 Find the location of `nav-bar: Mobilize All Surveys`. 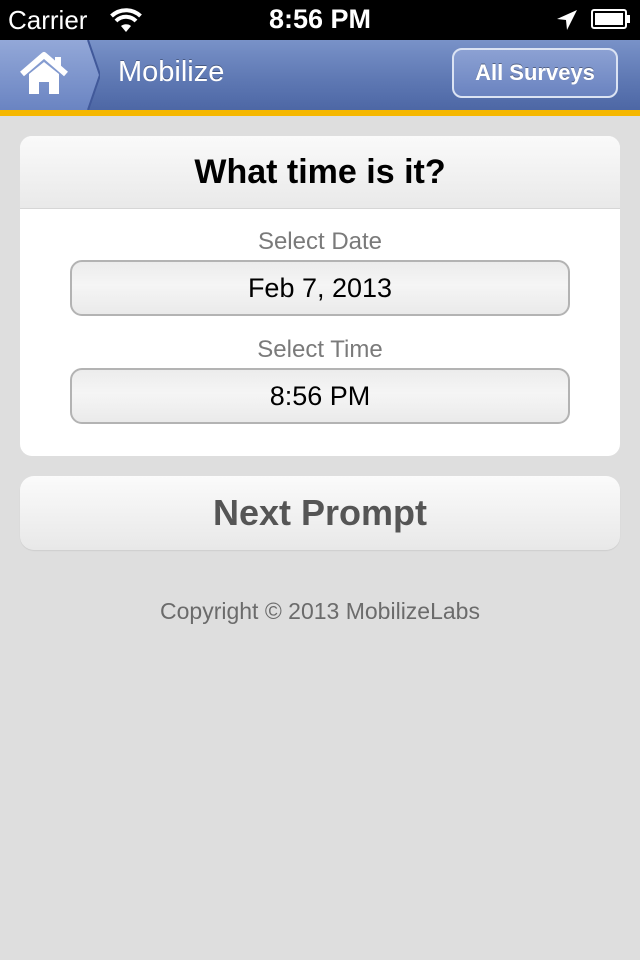

nav-bar: Mobilize All Surveys is located at coordinates (320, 77).